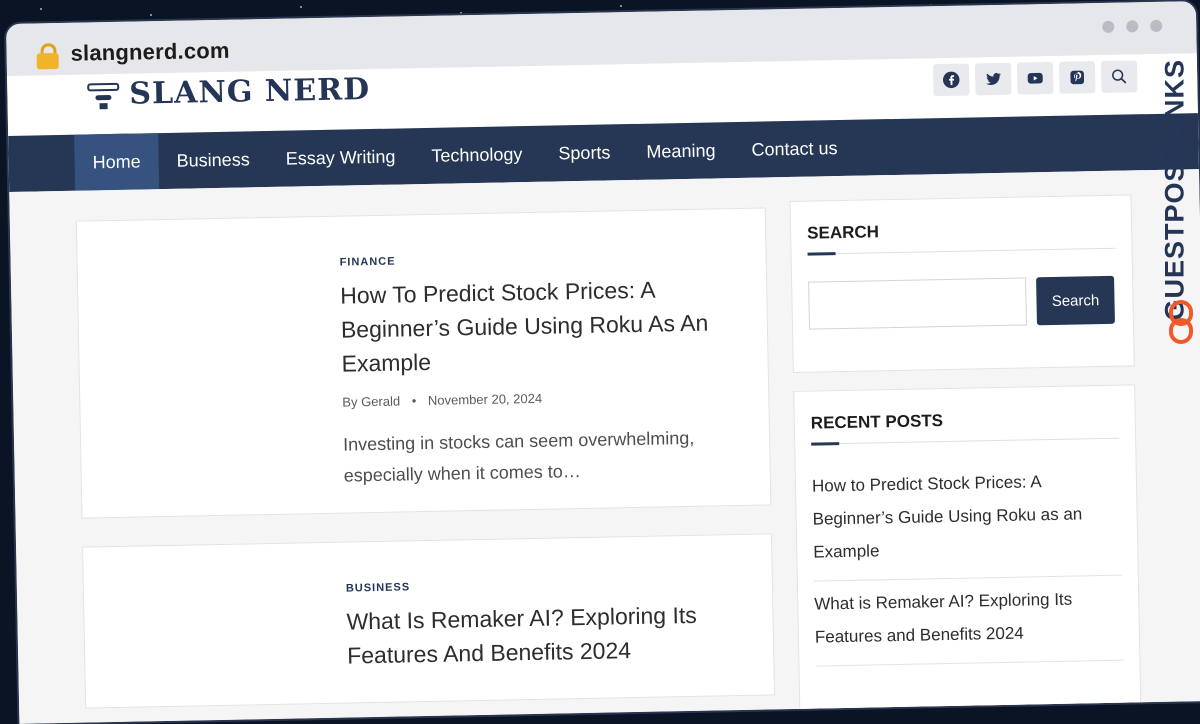  I want to click on twitter-icon, so click(993, 79).